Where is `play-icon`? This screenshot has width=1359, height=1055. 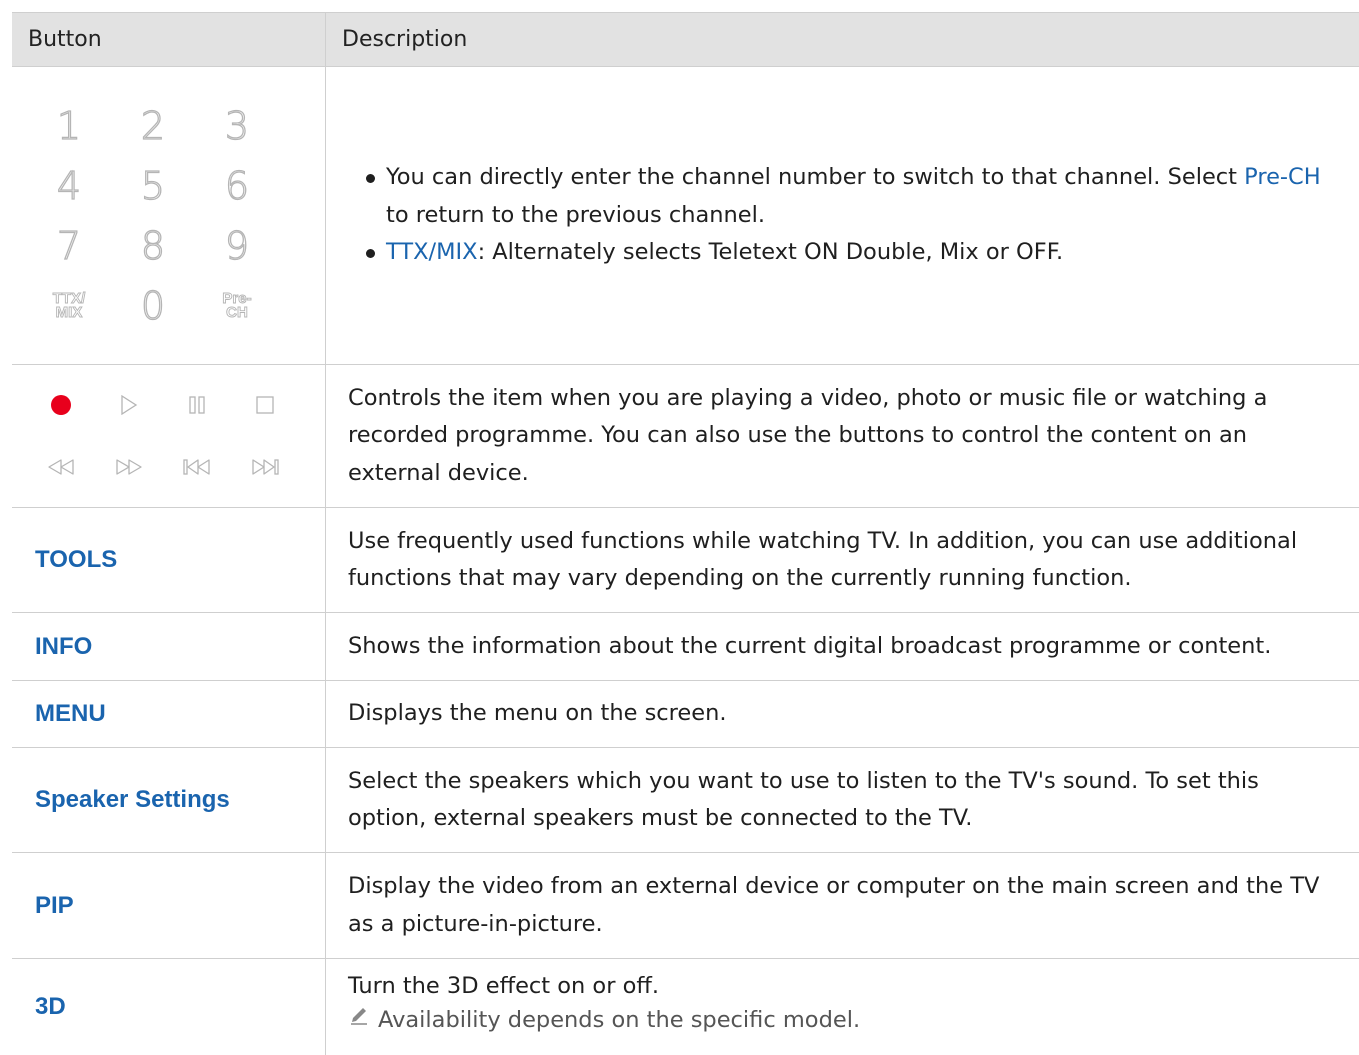 play-icon is located at coordinates (129, 405).